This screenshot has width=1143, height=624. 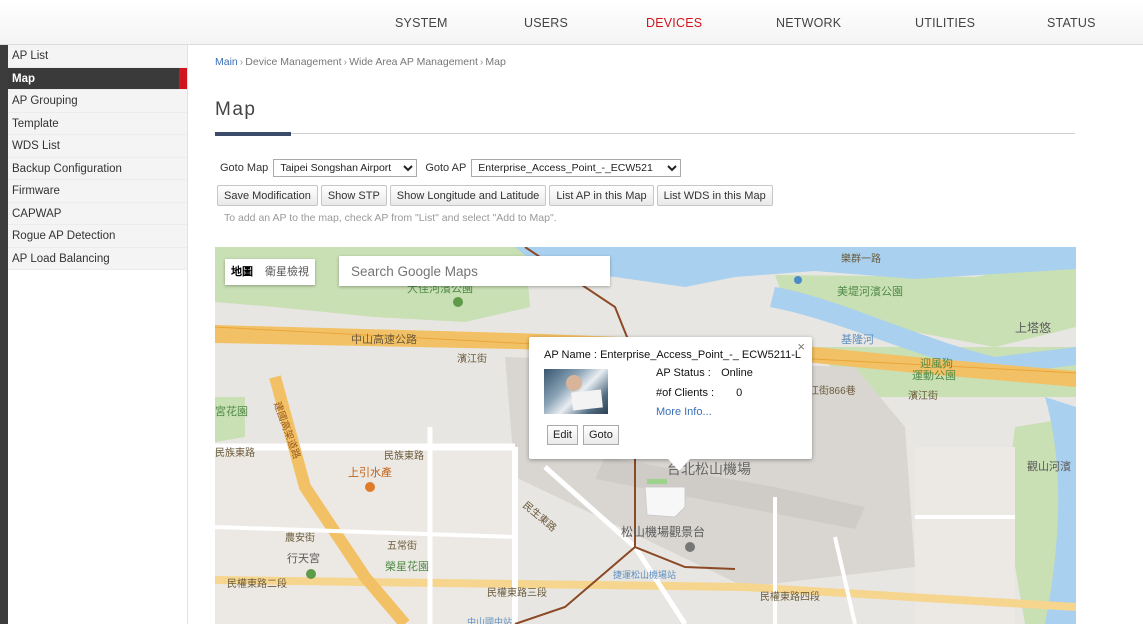 I want to click on map-label-binjiang-st: 濱江街, so click(x=472, y=359).